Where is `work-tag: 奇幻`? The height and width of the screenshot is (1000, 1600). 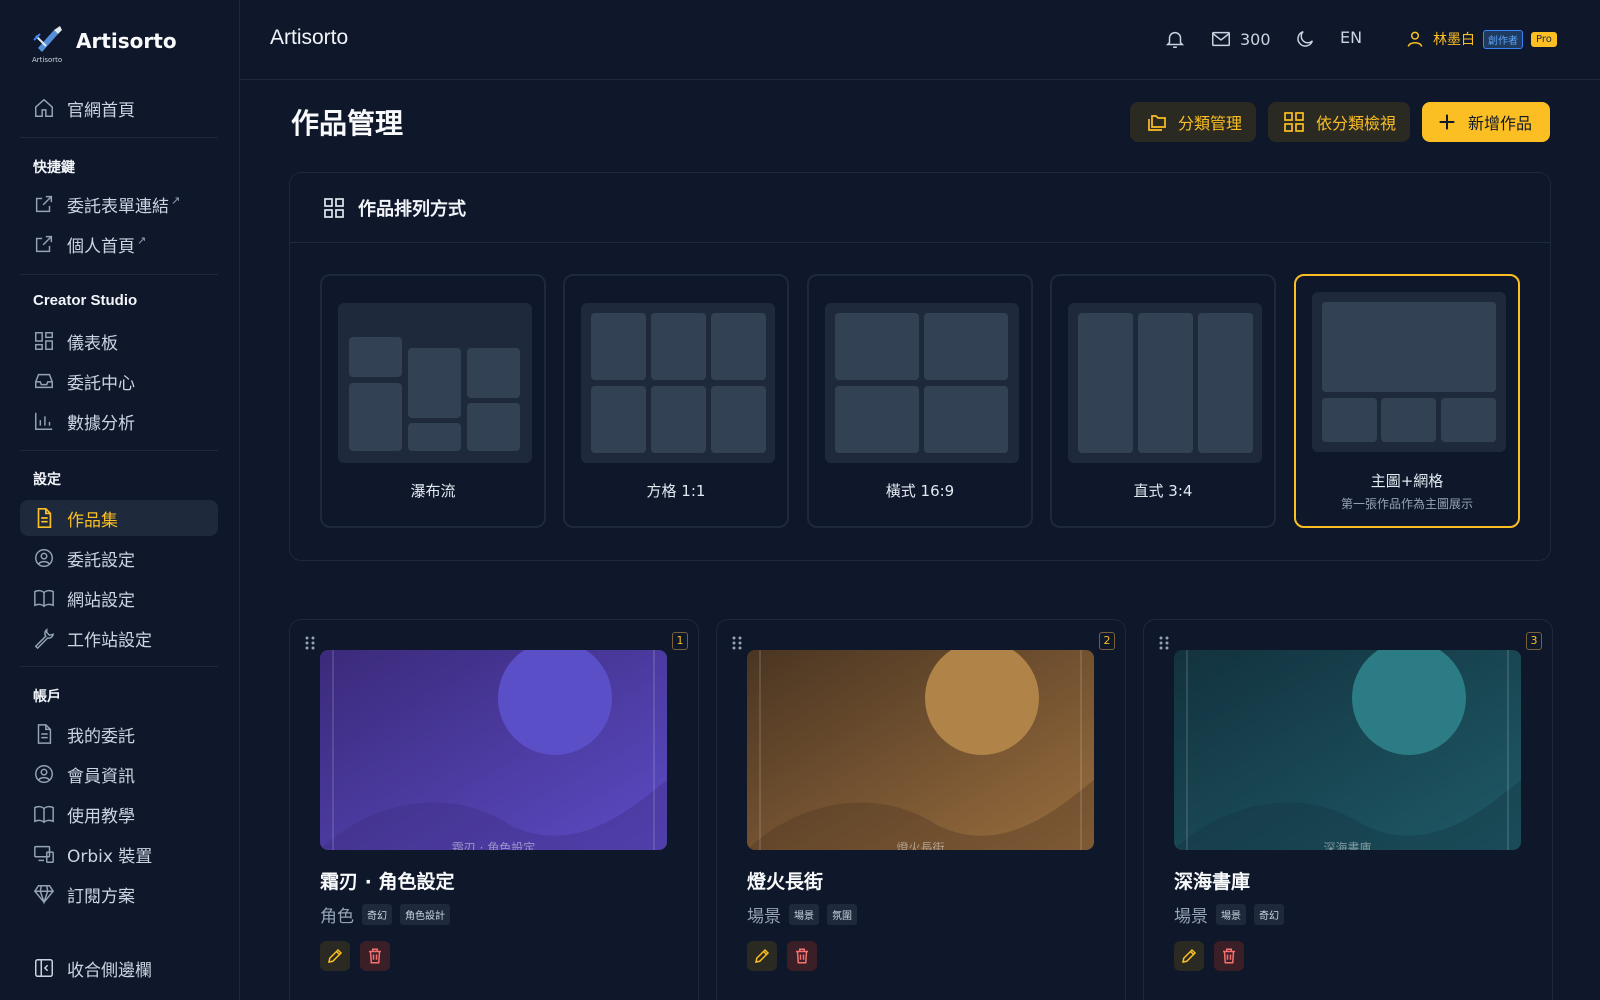
work-tag: 奇幻 is located at coordinates (1269, 914).